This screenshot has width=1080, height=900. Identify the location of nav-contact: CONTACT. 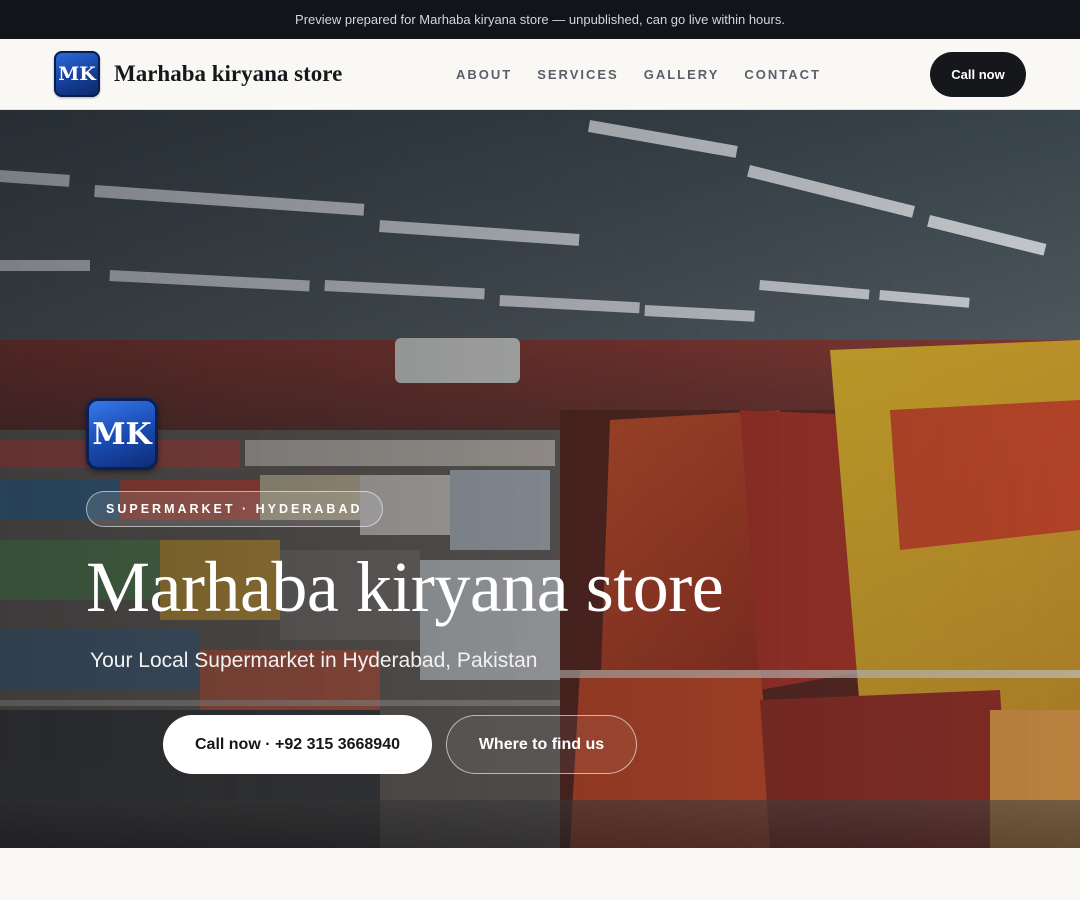
(782, 74).